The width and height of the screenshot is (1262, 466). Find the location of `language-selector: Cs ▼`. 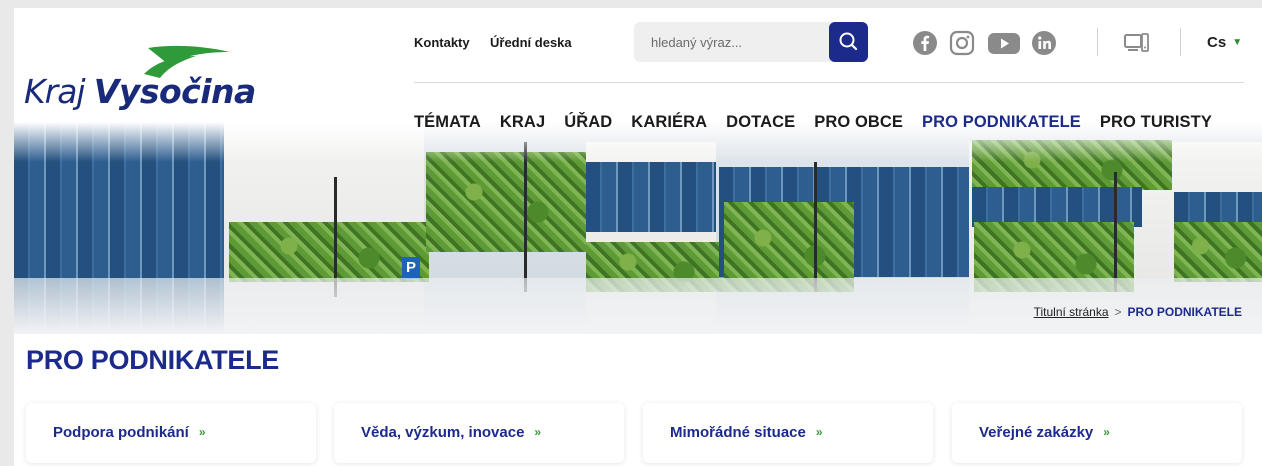

language-selector: Cs ▼ is located at coordinates (1224, 42).